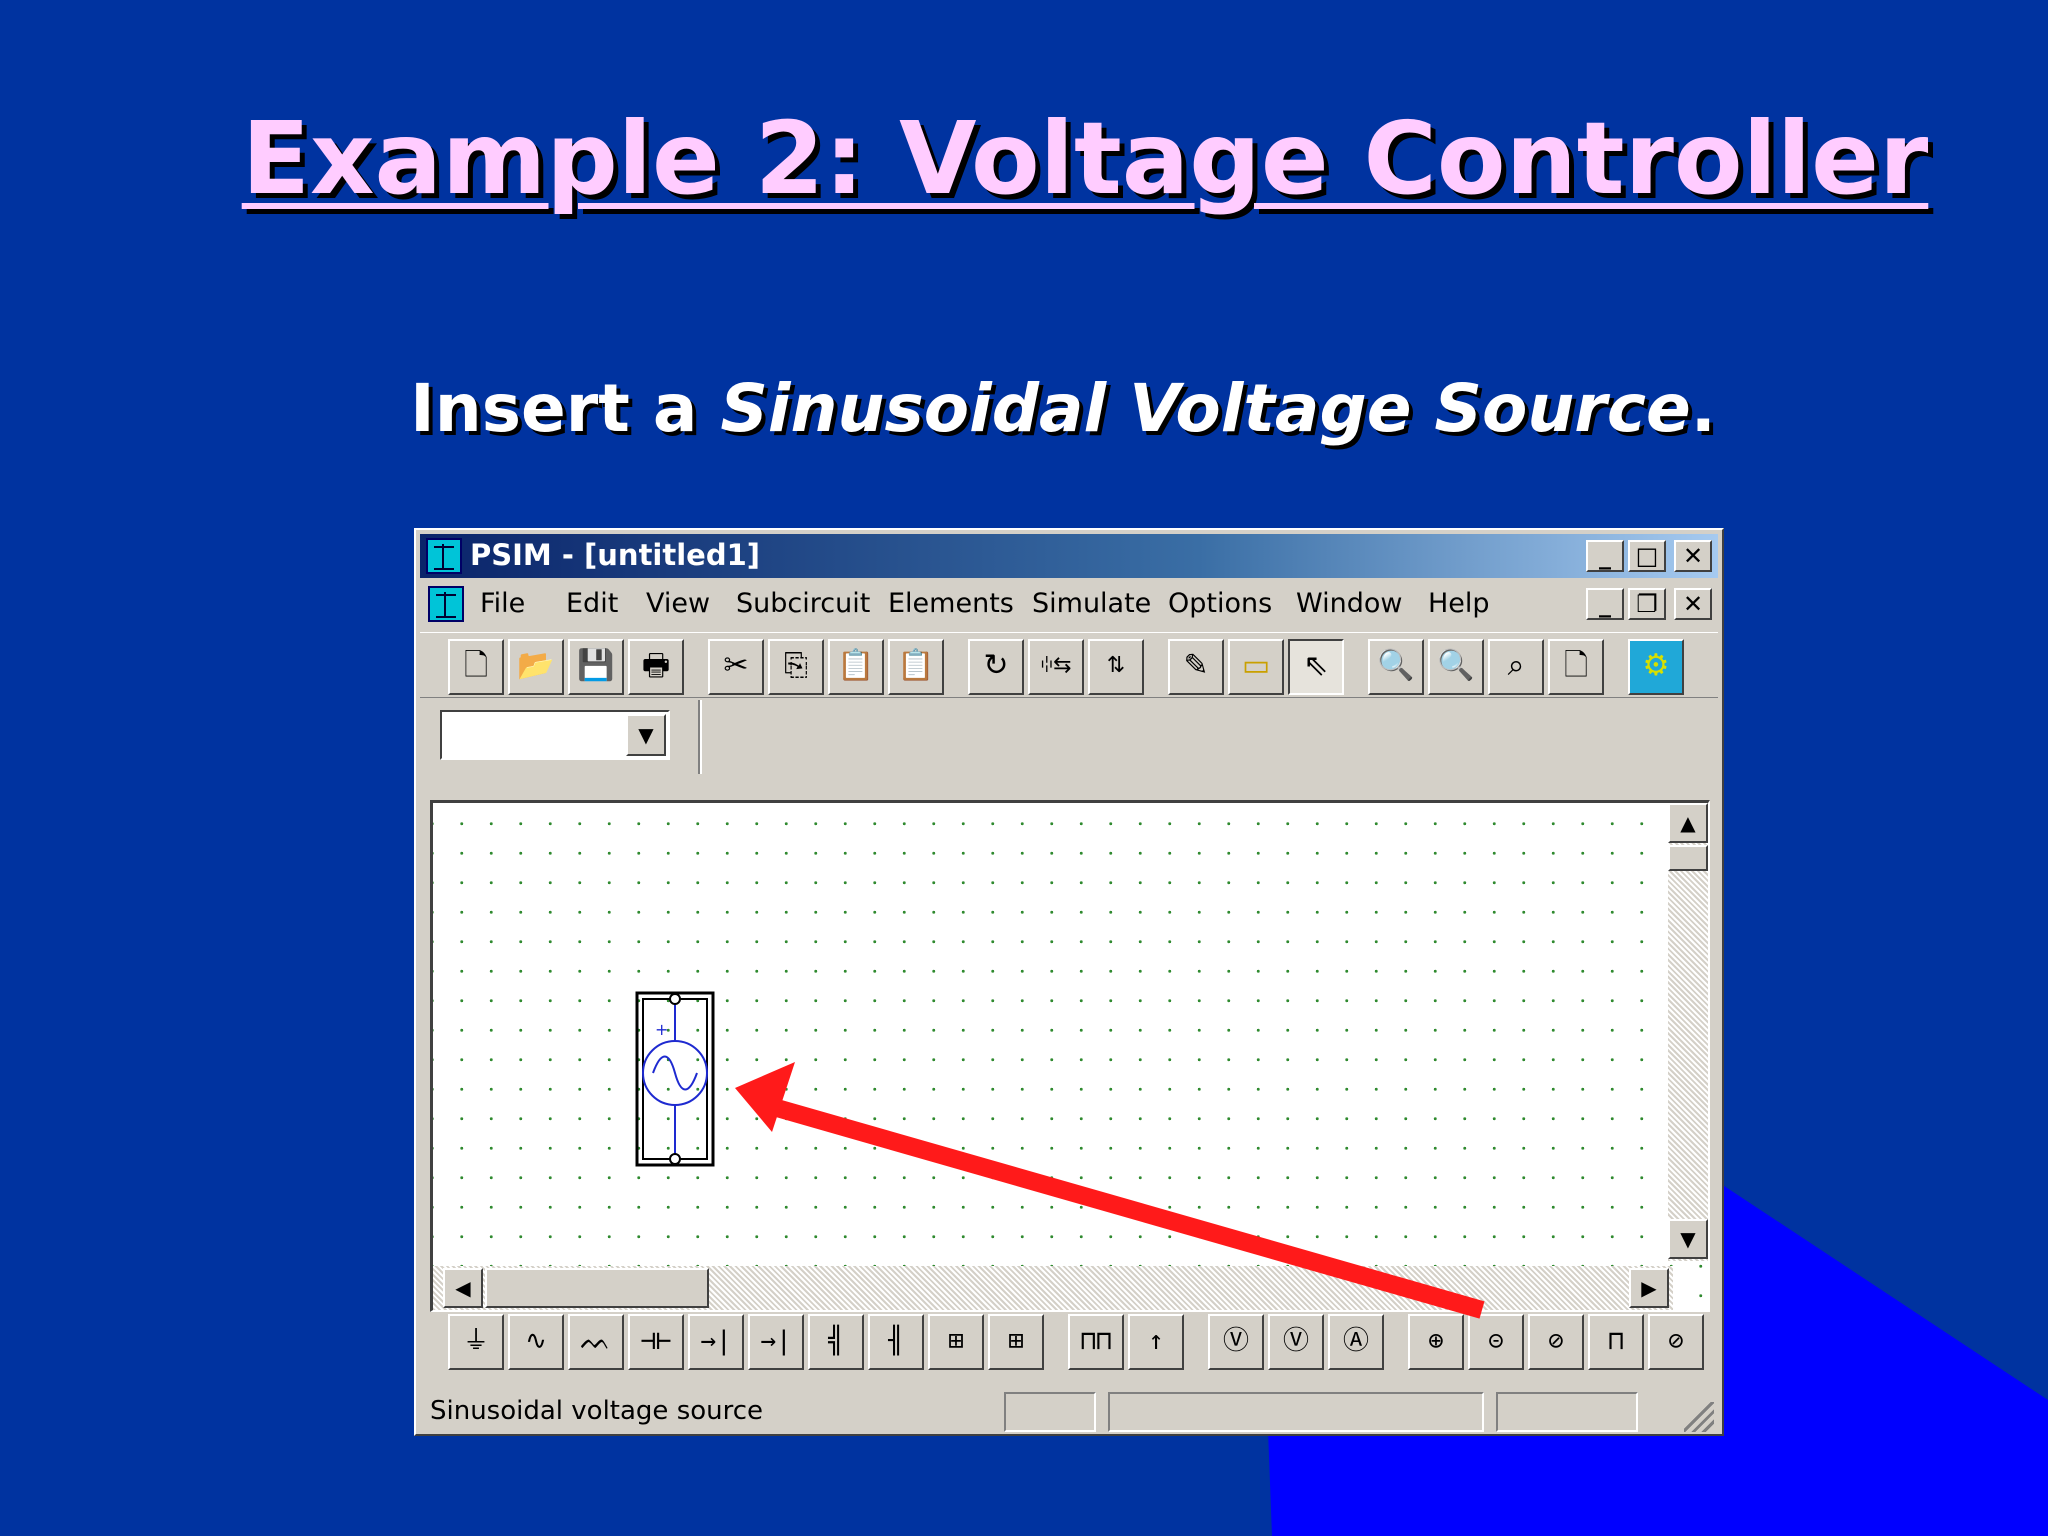  What do you see at coordinates (1110, 1190) in the screenshot?
I see `annotation-arrow` at bounding box center [1110, 1190].